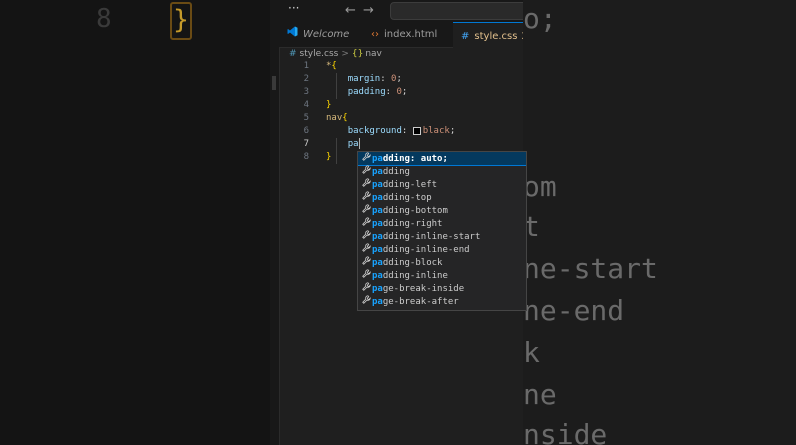 Image resolution: width=796 pixels, height=445 pixels. I want to click on code-token: pa, so click(353, 144).